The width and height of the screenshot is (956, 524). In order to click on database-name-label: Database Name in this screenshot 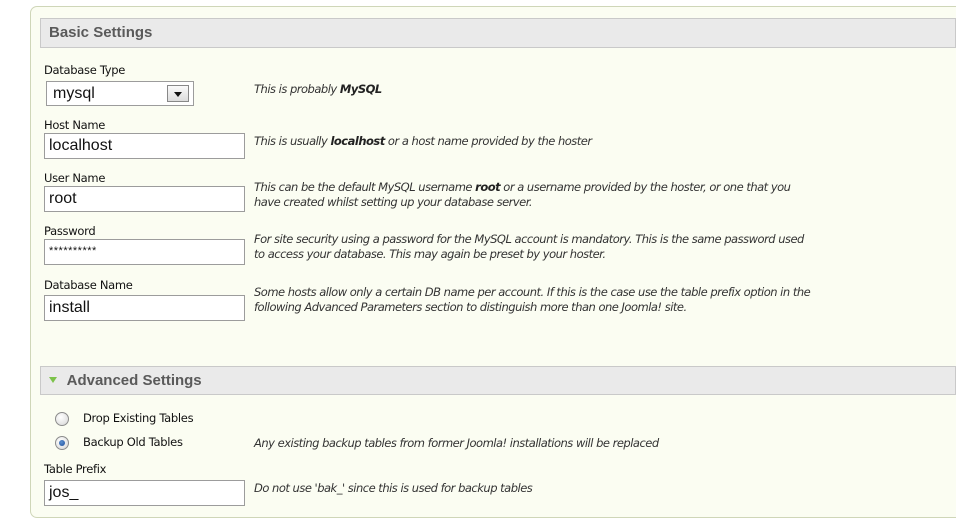, I will do `click(88, 285)`.